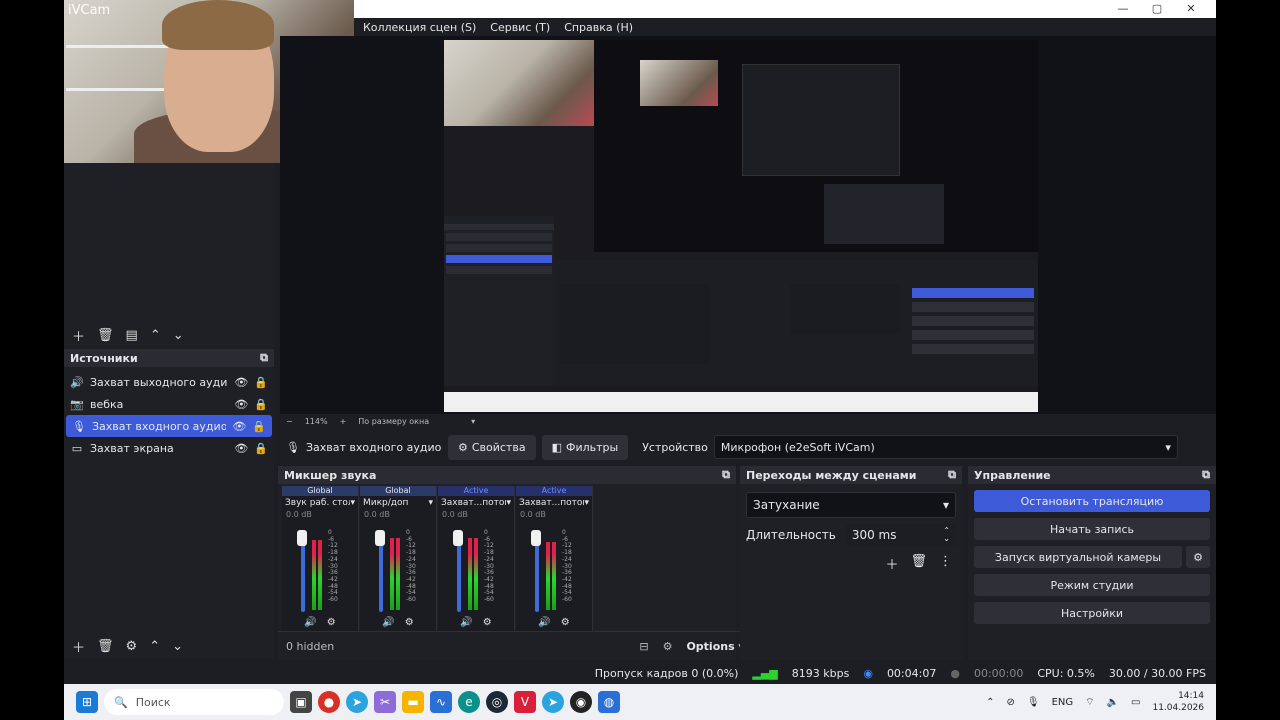 This screenshot has width=1280, height=720. Describe the element at coordinates (643, 646) in the screenshot. I see `layout-icon: ⊟` at that location.